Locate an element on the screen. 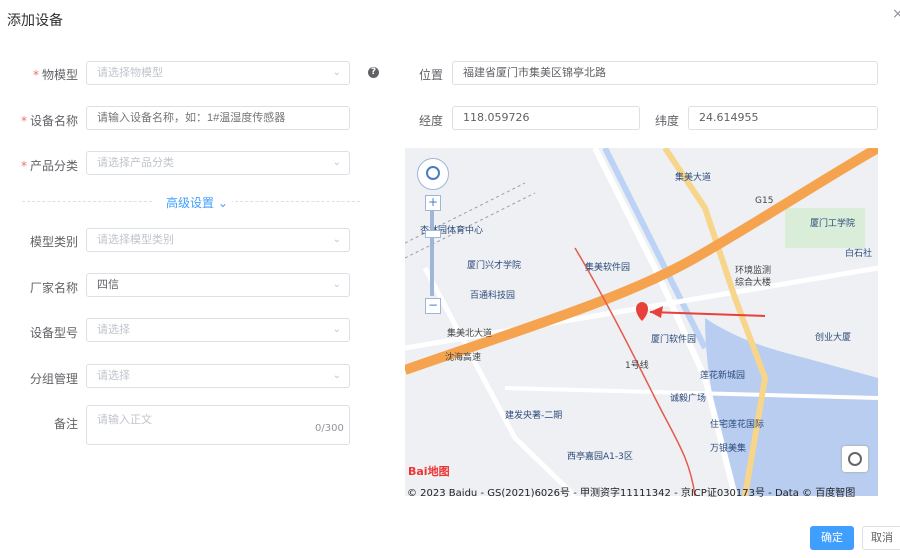  remark-label: 备注 is located at coordinates (65, 424).